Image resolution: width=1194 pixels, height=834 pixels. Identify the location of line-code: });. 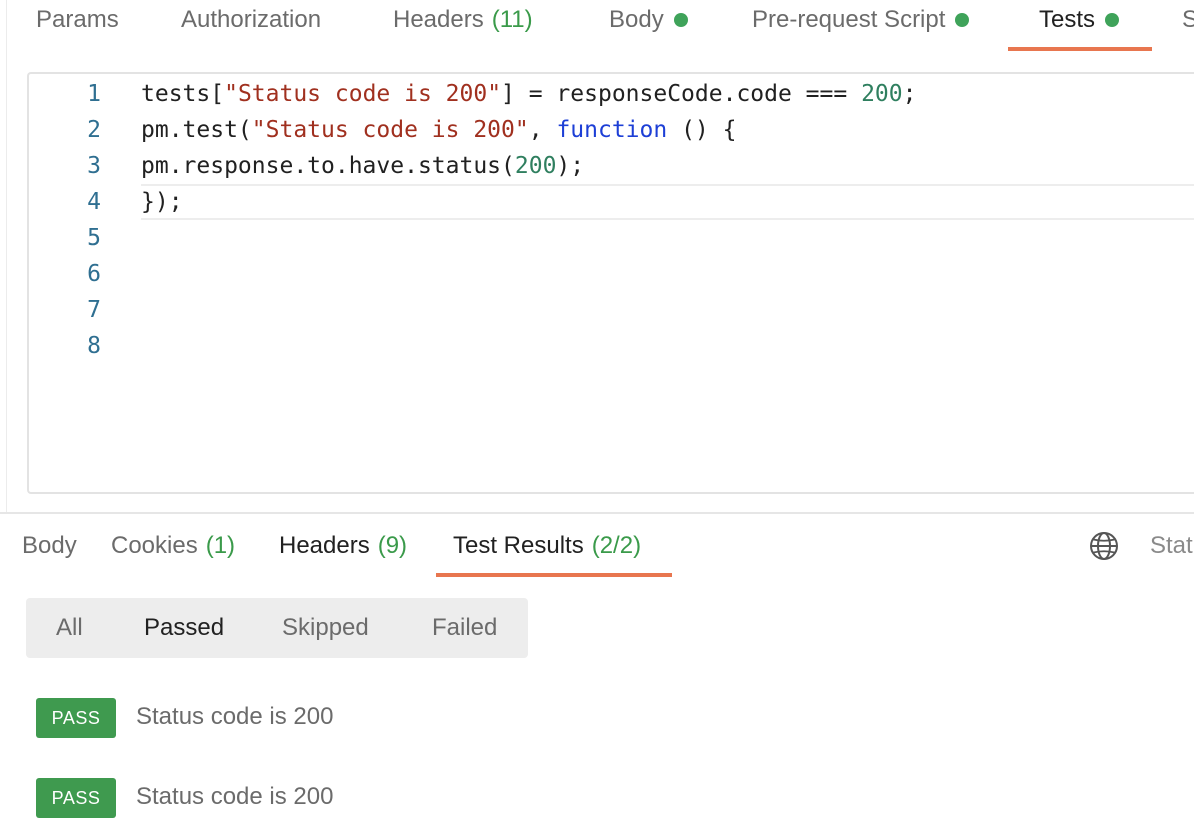
(162, 202).